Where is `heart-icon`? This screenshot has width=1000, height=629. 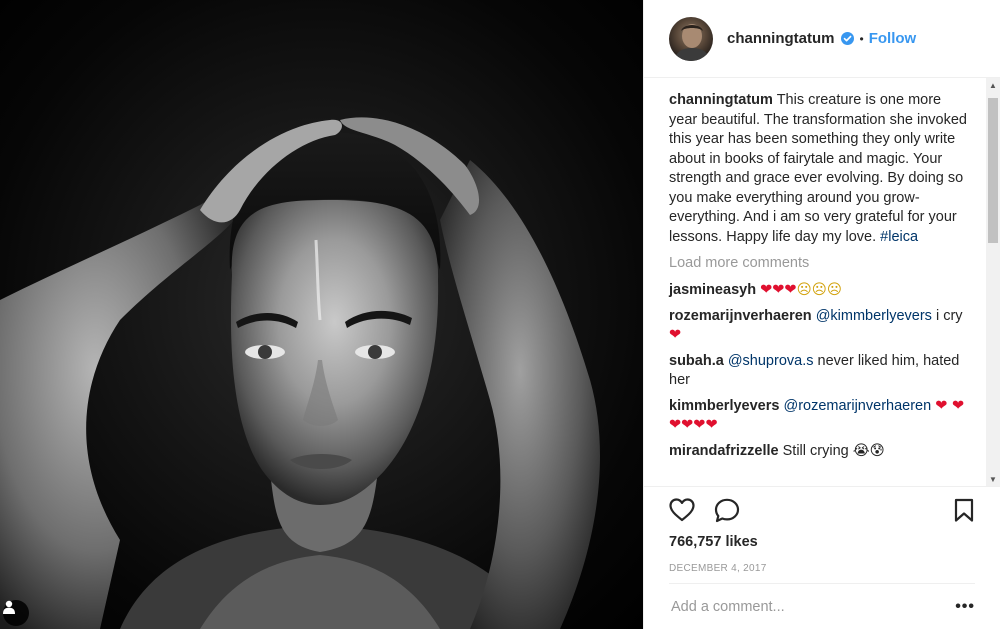 heart-icon is located at coordinates (682, 510).